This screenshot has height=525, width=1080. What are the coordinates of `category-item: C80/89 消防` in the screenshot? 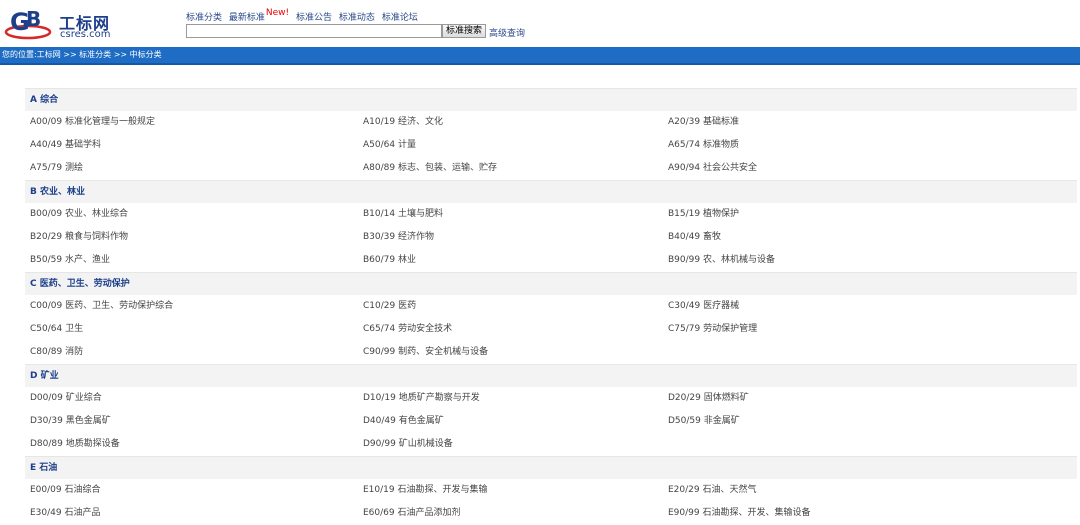 It's located at (56, 352).